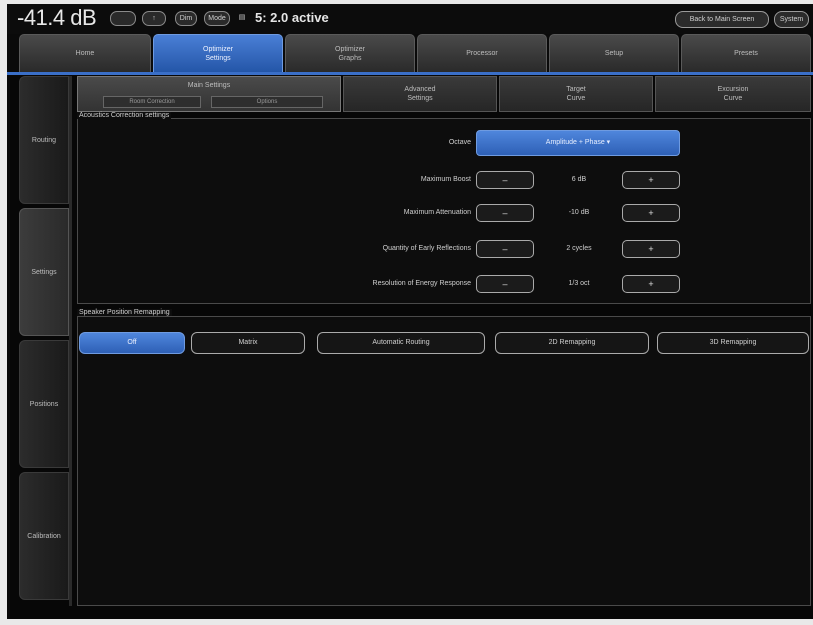  I want to click on early-reflections-value: 2 cycles, so click(579, 248).